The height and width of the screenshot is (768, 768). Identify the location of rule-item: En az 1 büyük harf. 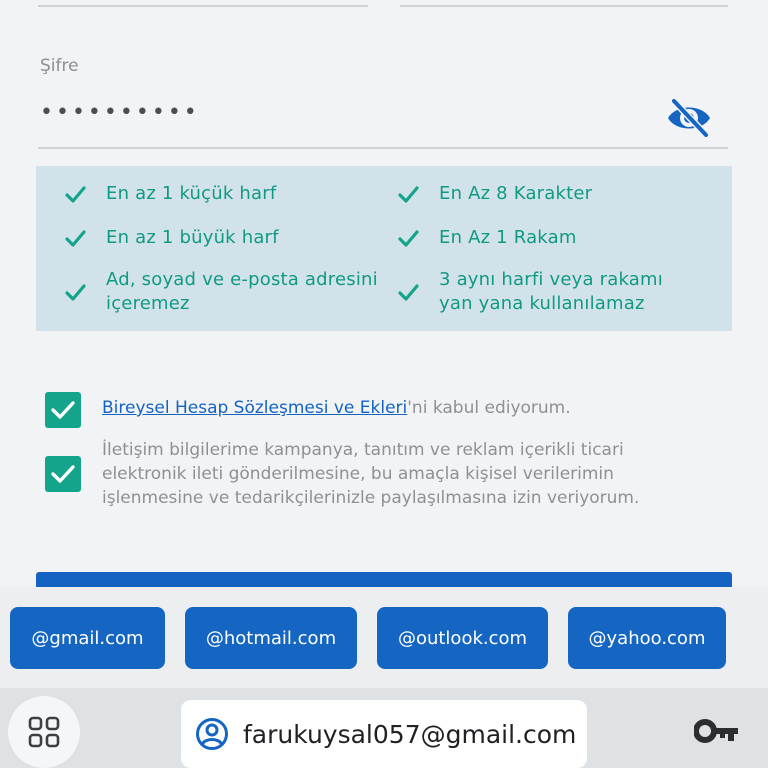
(171, 238).